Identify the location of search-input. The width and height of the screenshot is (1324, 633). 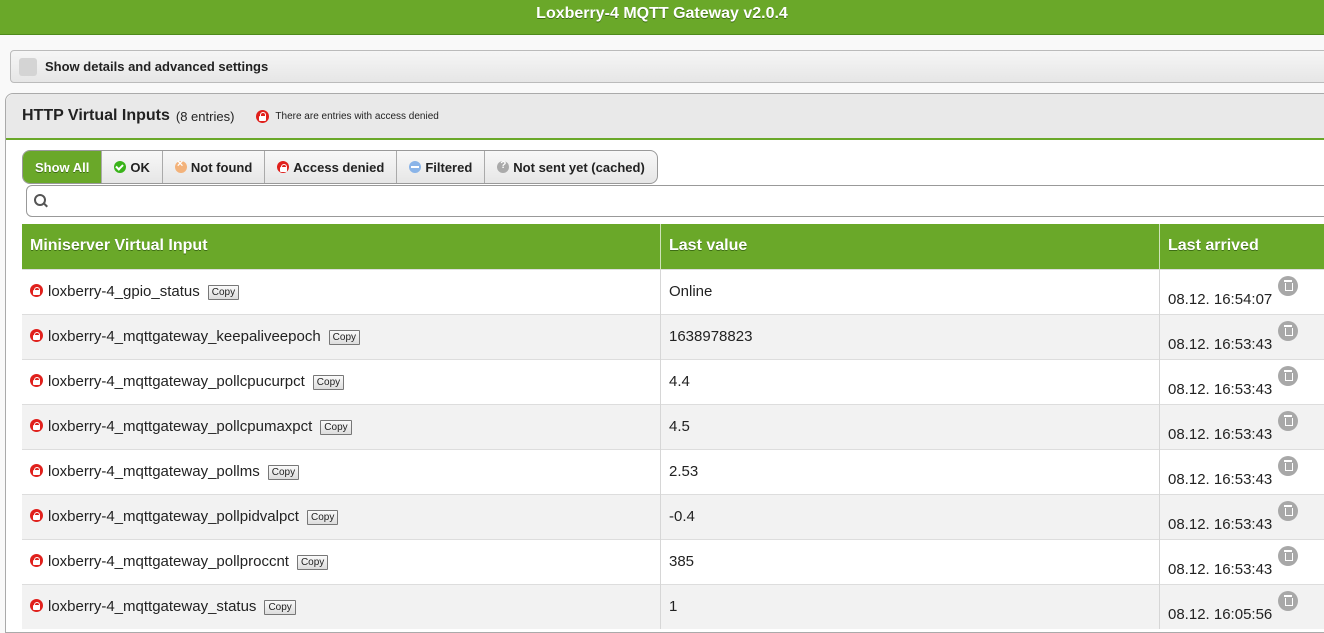
(688, 201).